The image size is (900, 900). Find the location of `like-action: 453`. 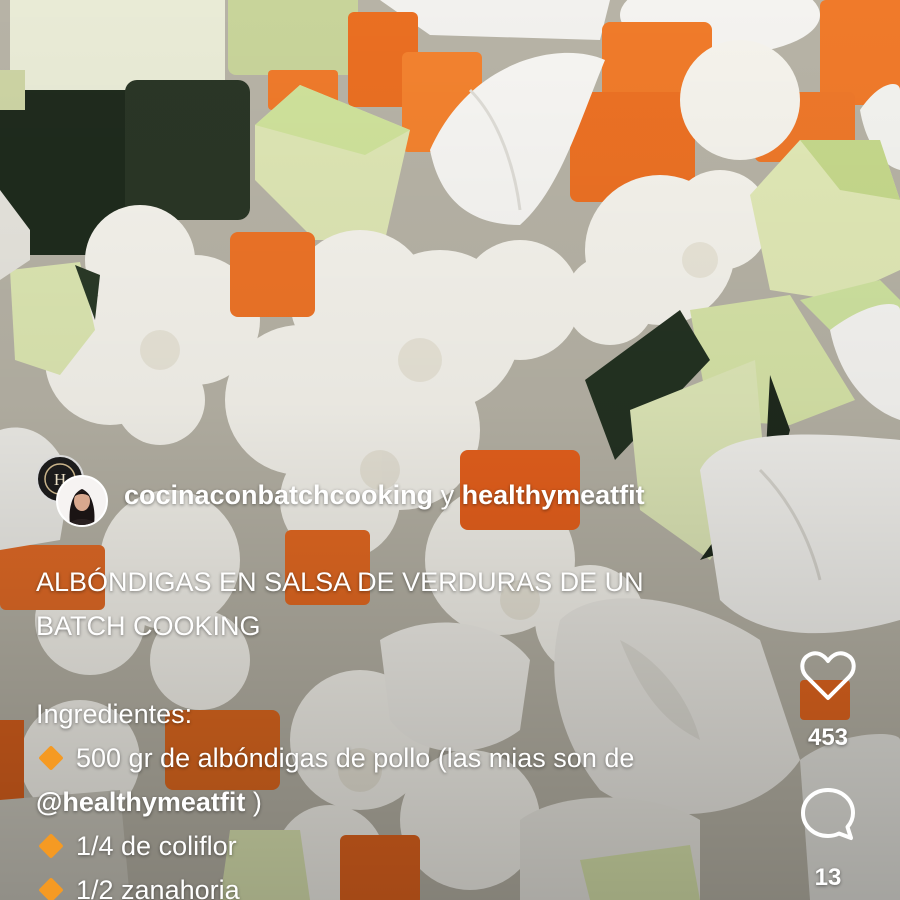

like-action: 453 is located at coordinates (828, 701).